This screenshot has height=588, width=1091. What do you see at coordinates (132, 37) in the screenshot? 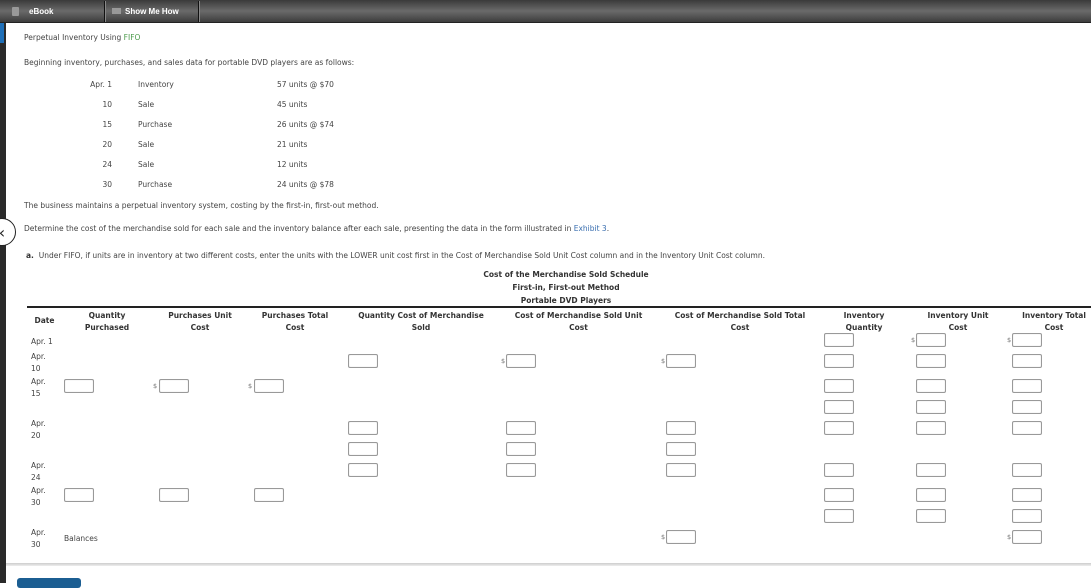
I see `fifo-link: FIFO` at bounding box center [132, 37].